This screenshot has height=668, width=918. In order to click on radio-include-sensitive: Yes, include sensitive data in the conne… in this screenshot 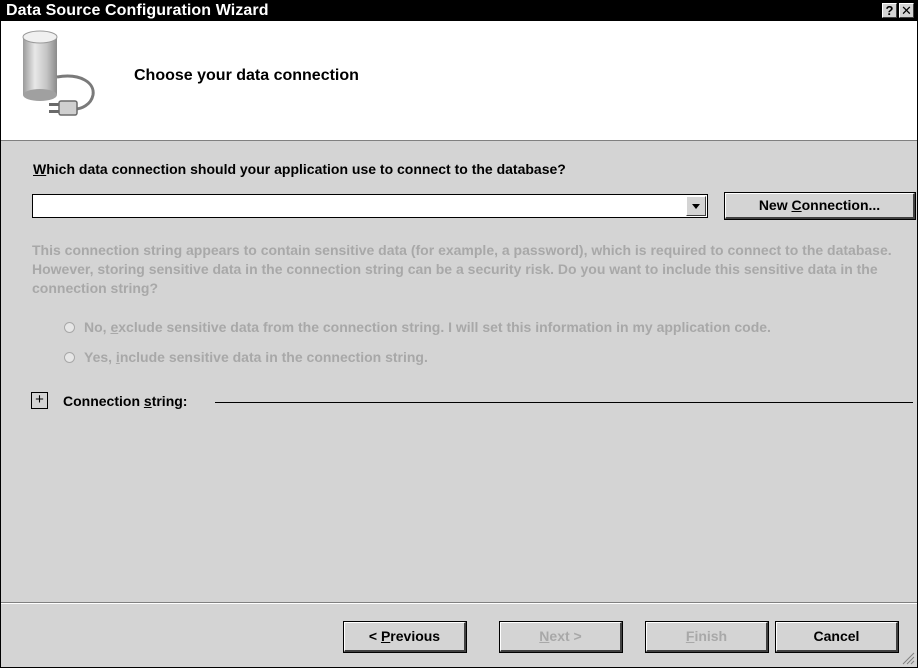, I will do `click(246, 357)`.